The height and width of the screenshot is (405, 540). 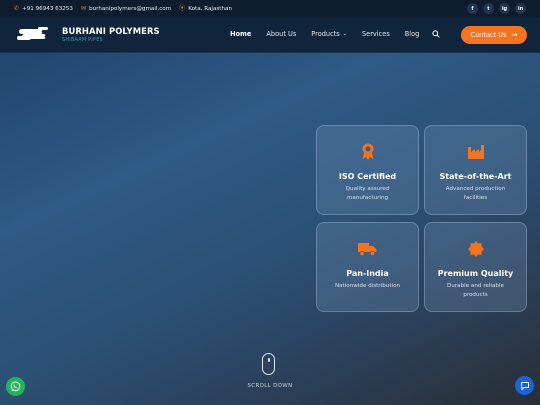 I want to click on twitter-icon: t, so click(x=488, y=8).